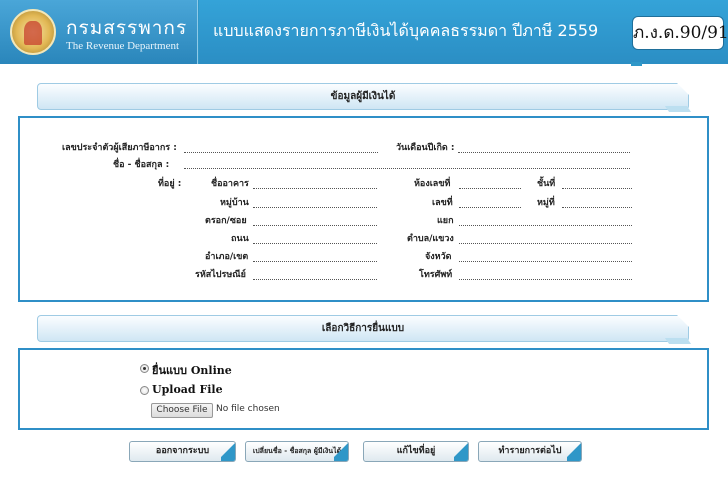 The image size is (728, 484). Describe the element at coordinates (281, 152) in the screenshot. I see `tax-id-value` at that location.